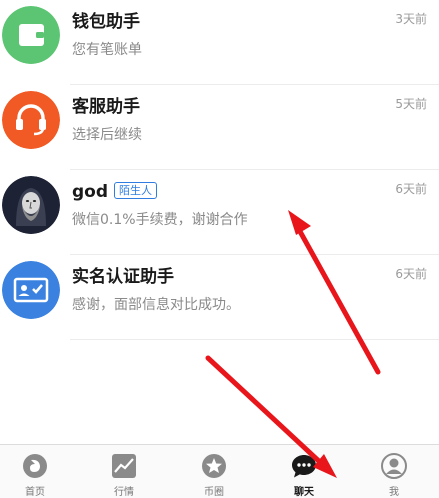  What do you see at coordinates (31, 290) in the screenshot?
I see `id-card-icon` at bounding box center [31, 290].